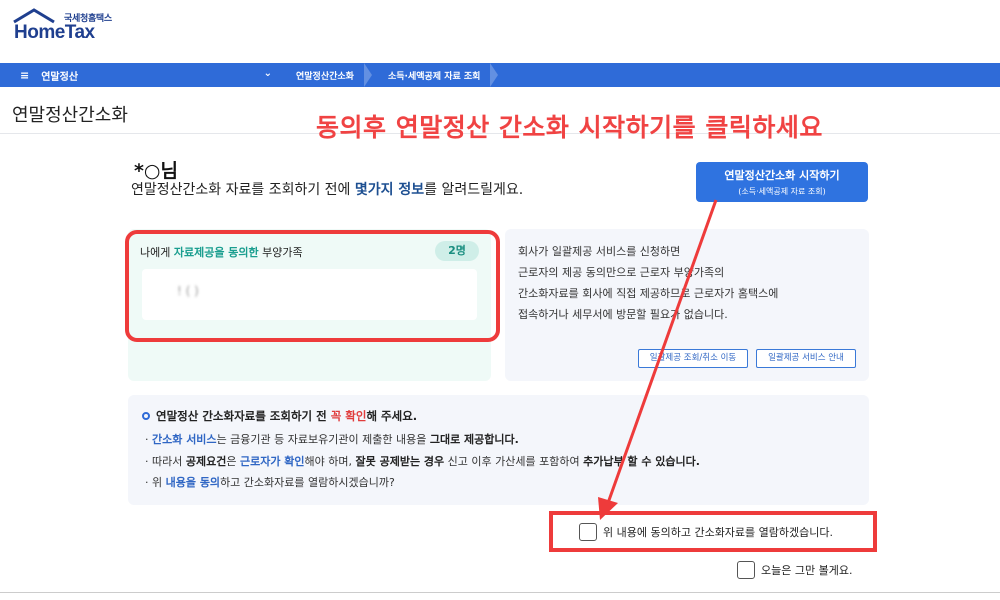 The width and height of the screenshot is (1000, 600). What do you see at coordinates (782, 191) in the screenshot?
I see `start-button-sublabel: (소득·세액공제 자료 조회)` at bounding box center [782, 191].